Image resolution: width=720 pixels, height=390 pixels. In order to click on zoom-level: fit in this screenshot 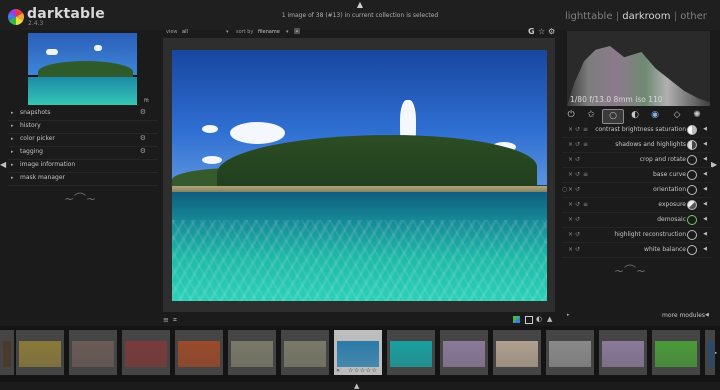, I will do `click(146, 101)`.